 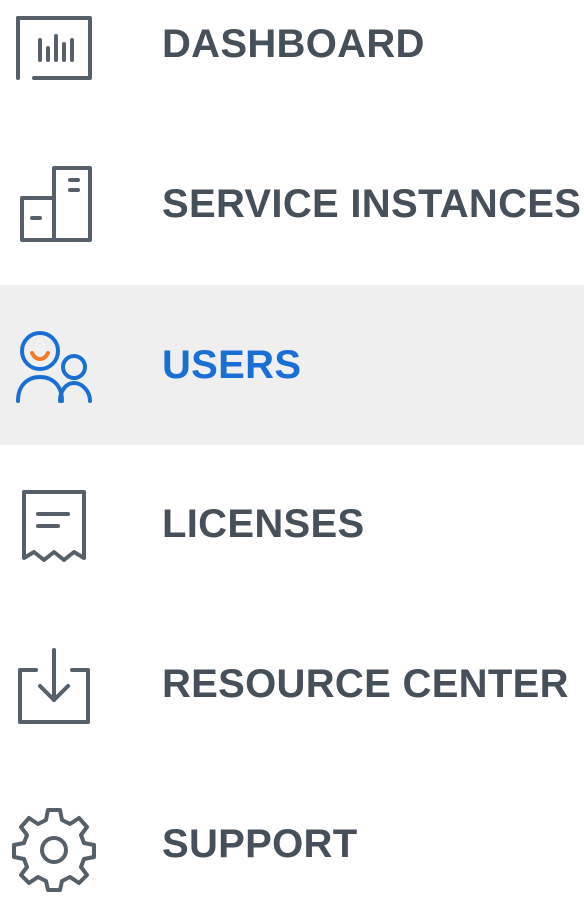 What do you see at coordinates (54, 204) in the screenshot?
I see `service-instances-icon` at bounding box center [54, 204].